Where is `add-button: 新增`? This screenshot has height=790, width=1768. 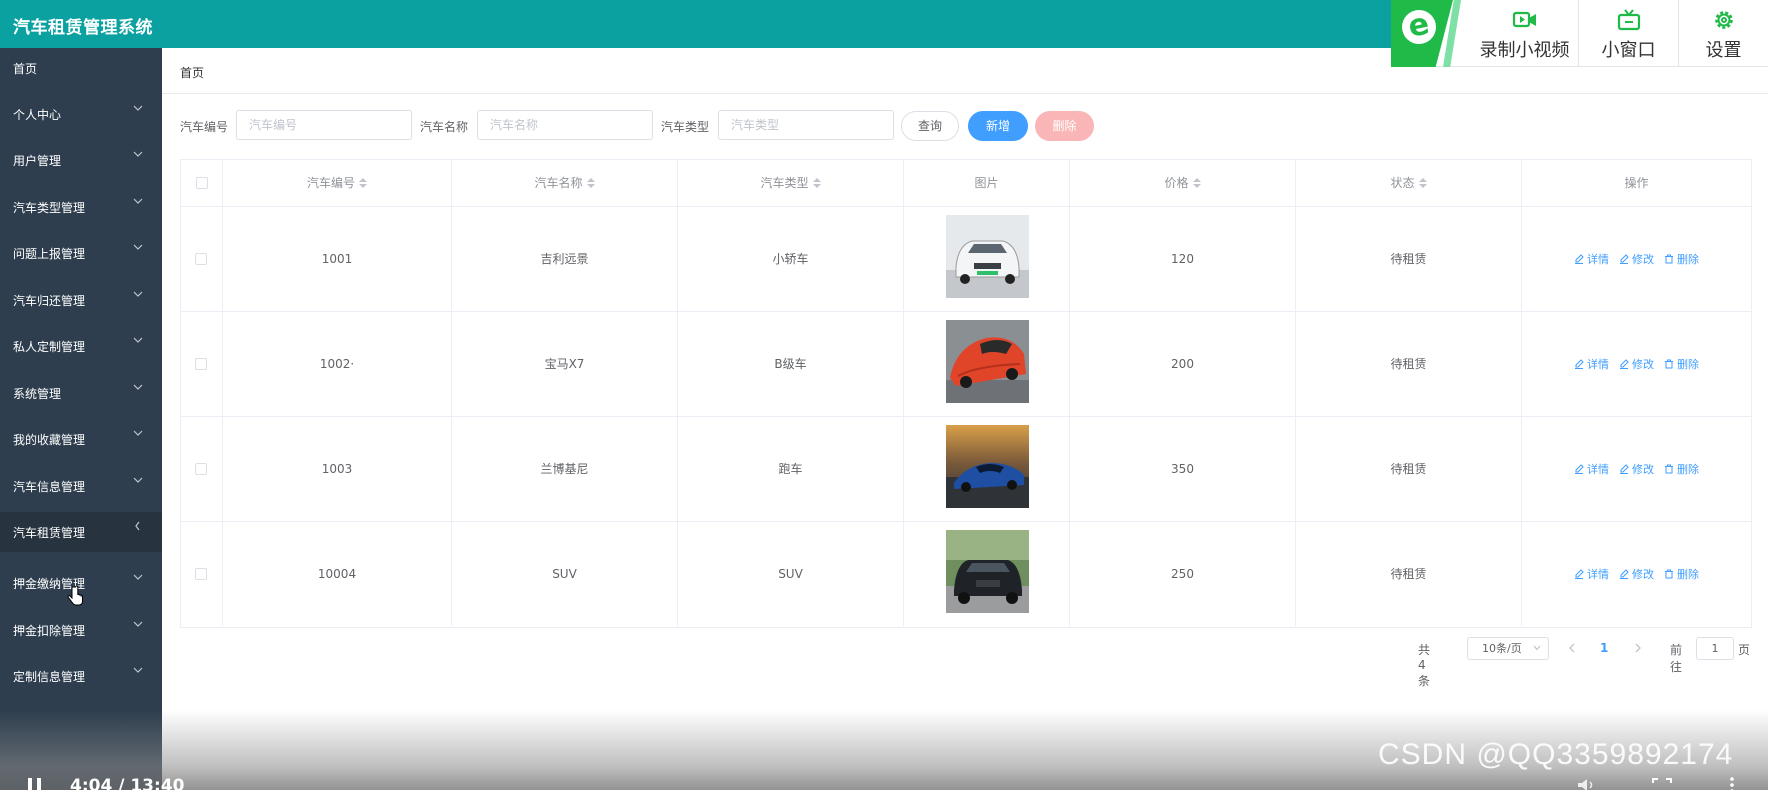
add-button: 新增 is located at coordinates (998, 126).